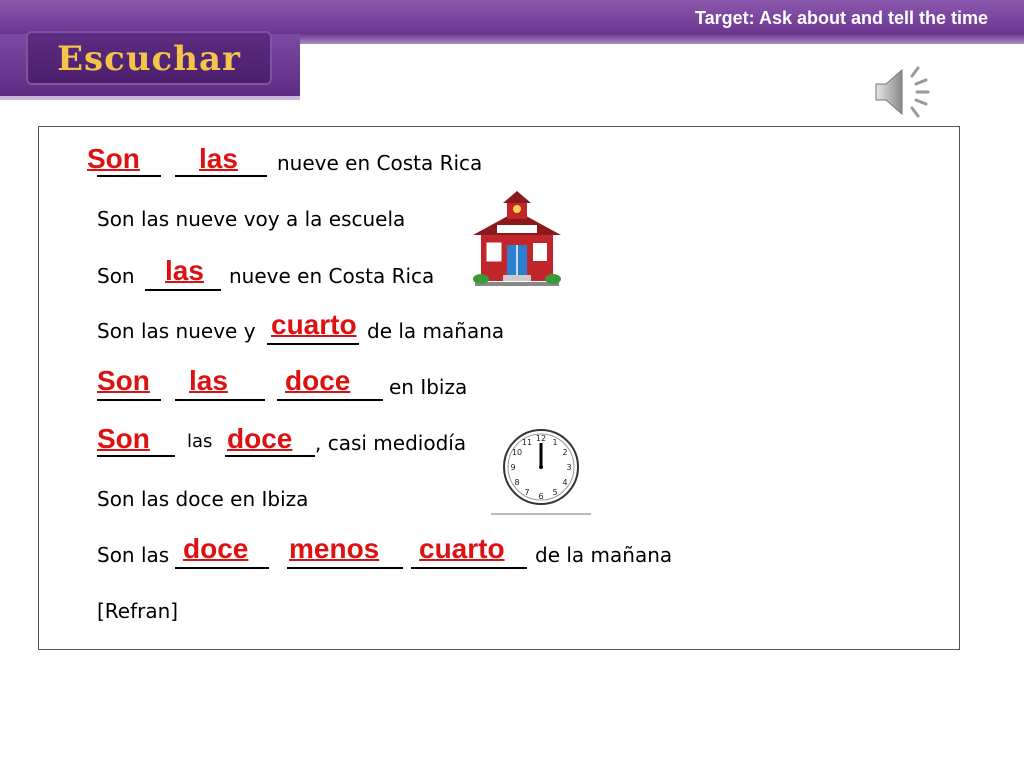 This screenshot has height=768, width=1024. Describe the element at coordinates (662, 39) in the screenshot. I see `header-band-edge` at that location.